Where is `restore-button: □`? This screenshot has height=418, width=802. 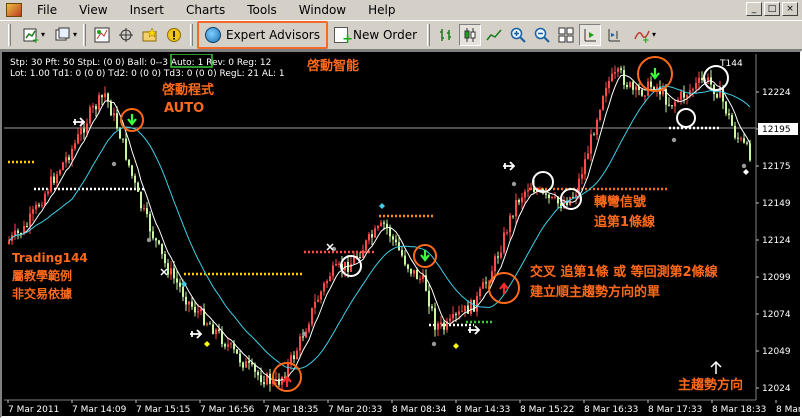 restore-button: □ is located at coordinates (772, 9).